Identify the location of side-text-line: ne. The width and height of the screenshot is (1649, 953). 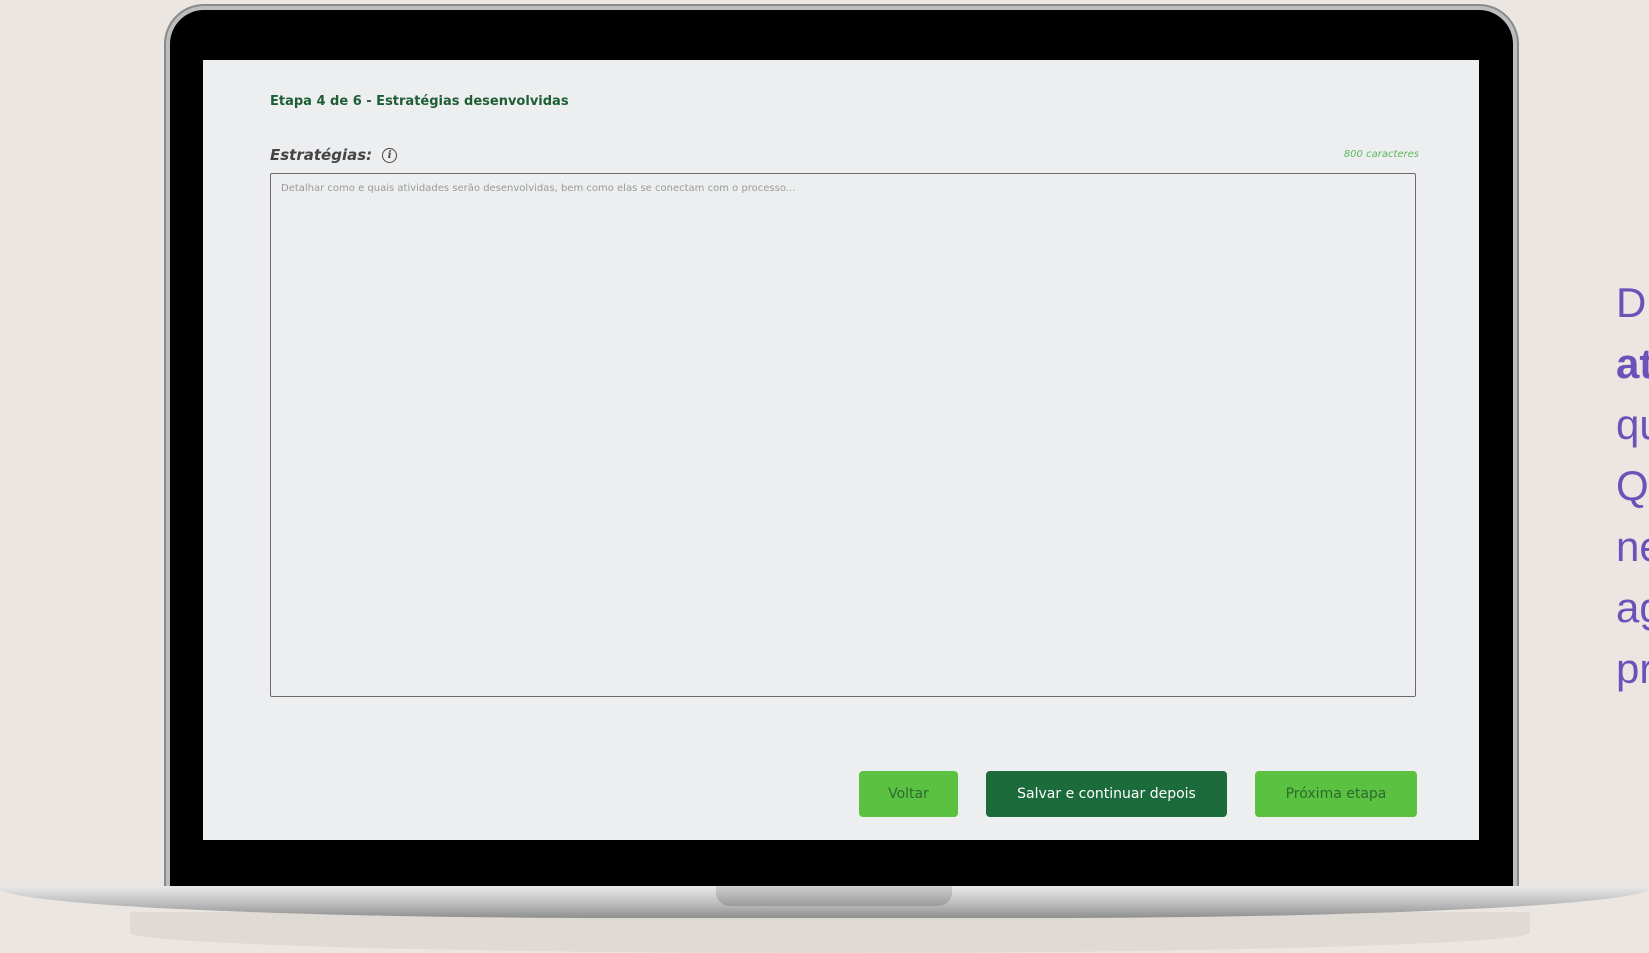
(1632, 546).